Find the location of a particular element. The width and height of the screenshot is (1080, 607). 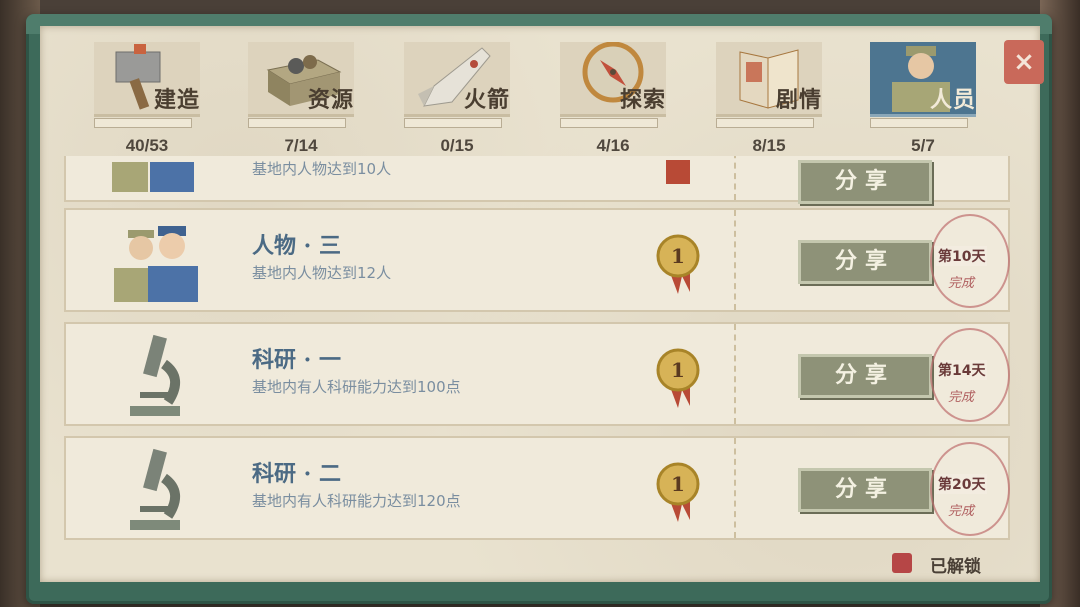

close-button: × is located at coordinates (1024, 62).